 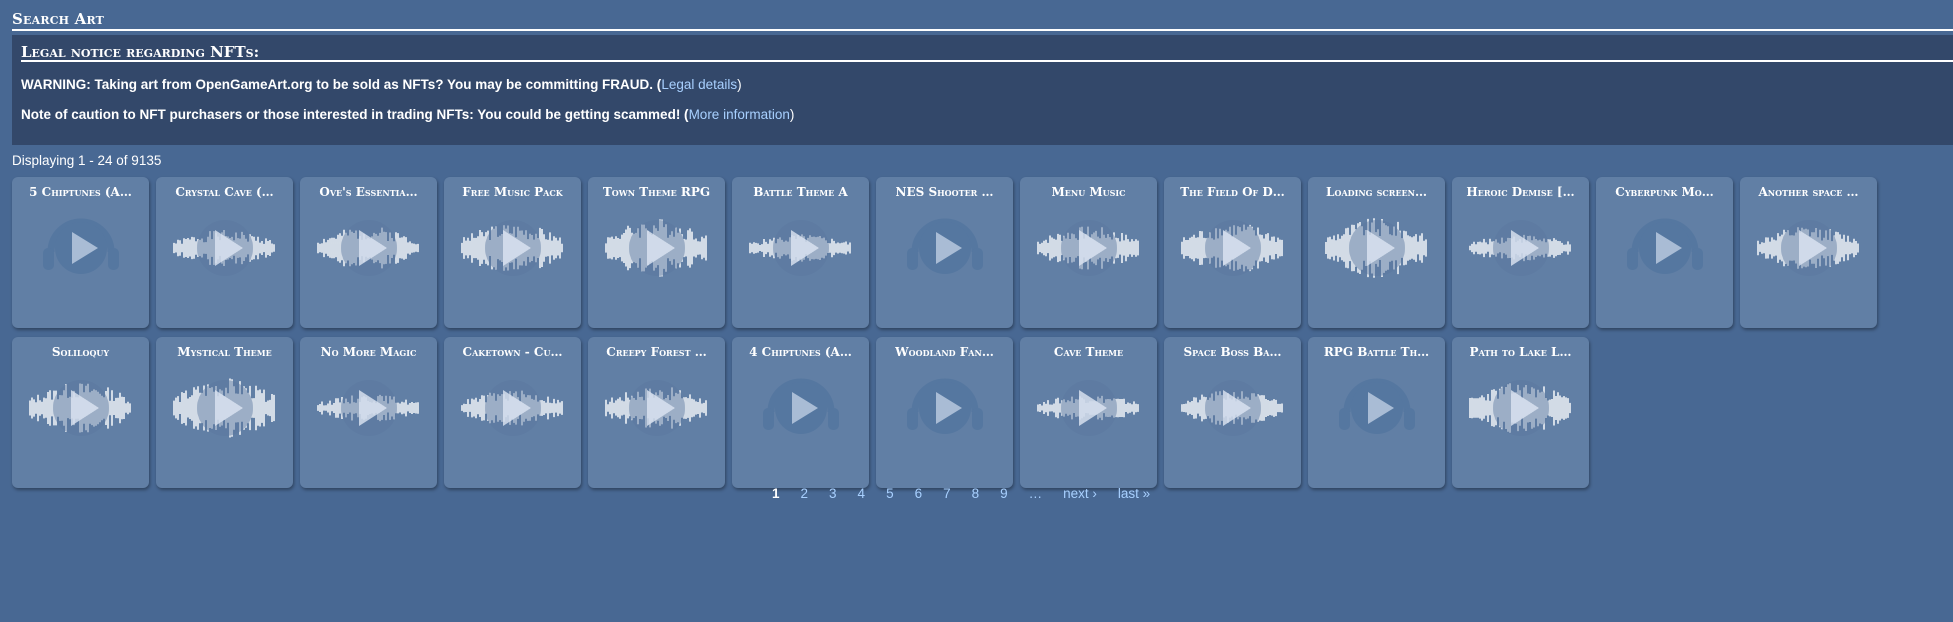 What do you see at coordinates (1080, 493) in the screenshot?
I see `next-page-link: next ›` at bounding box center [1080, 493].